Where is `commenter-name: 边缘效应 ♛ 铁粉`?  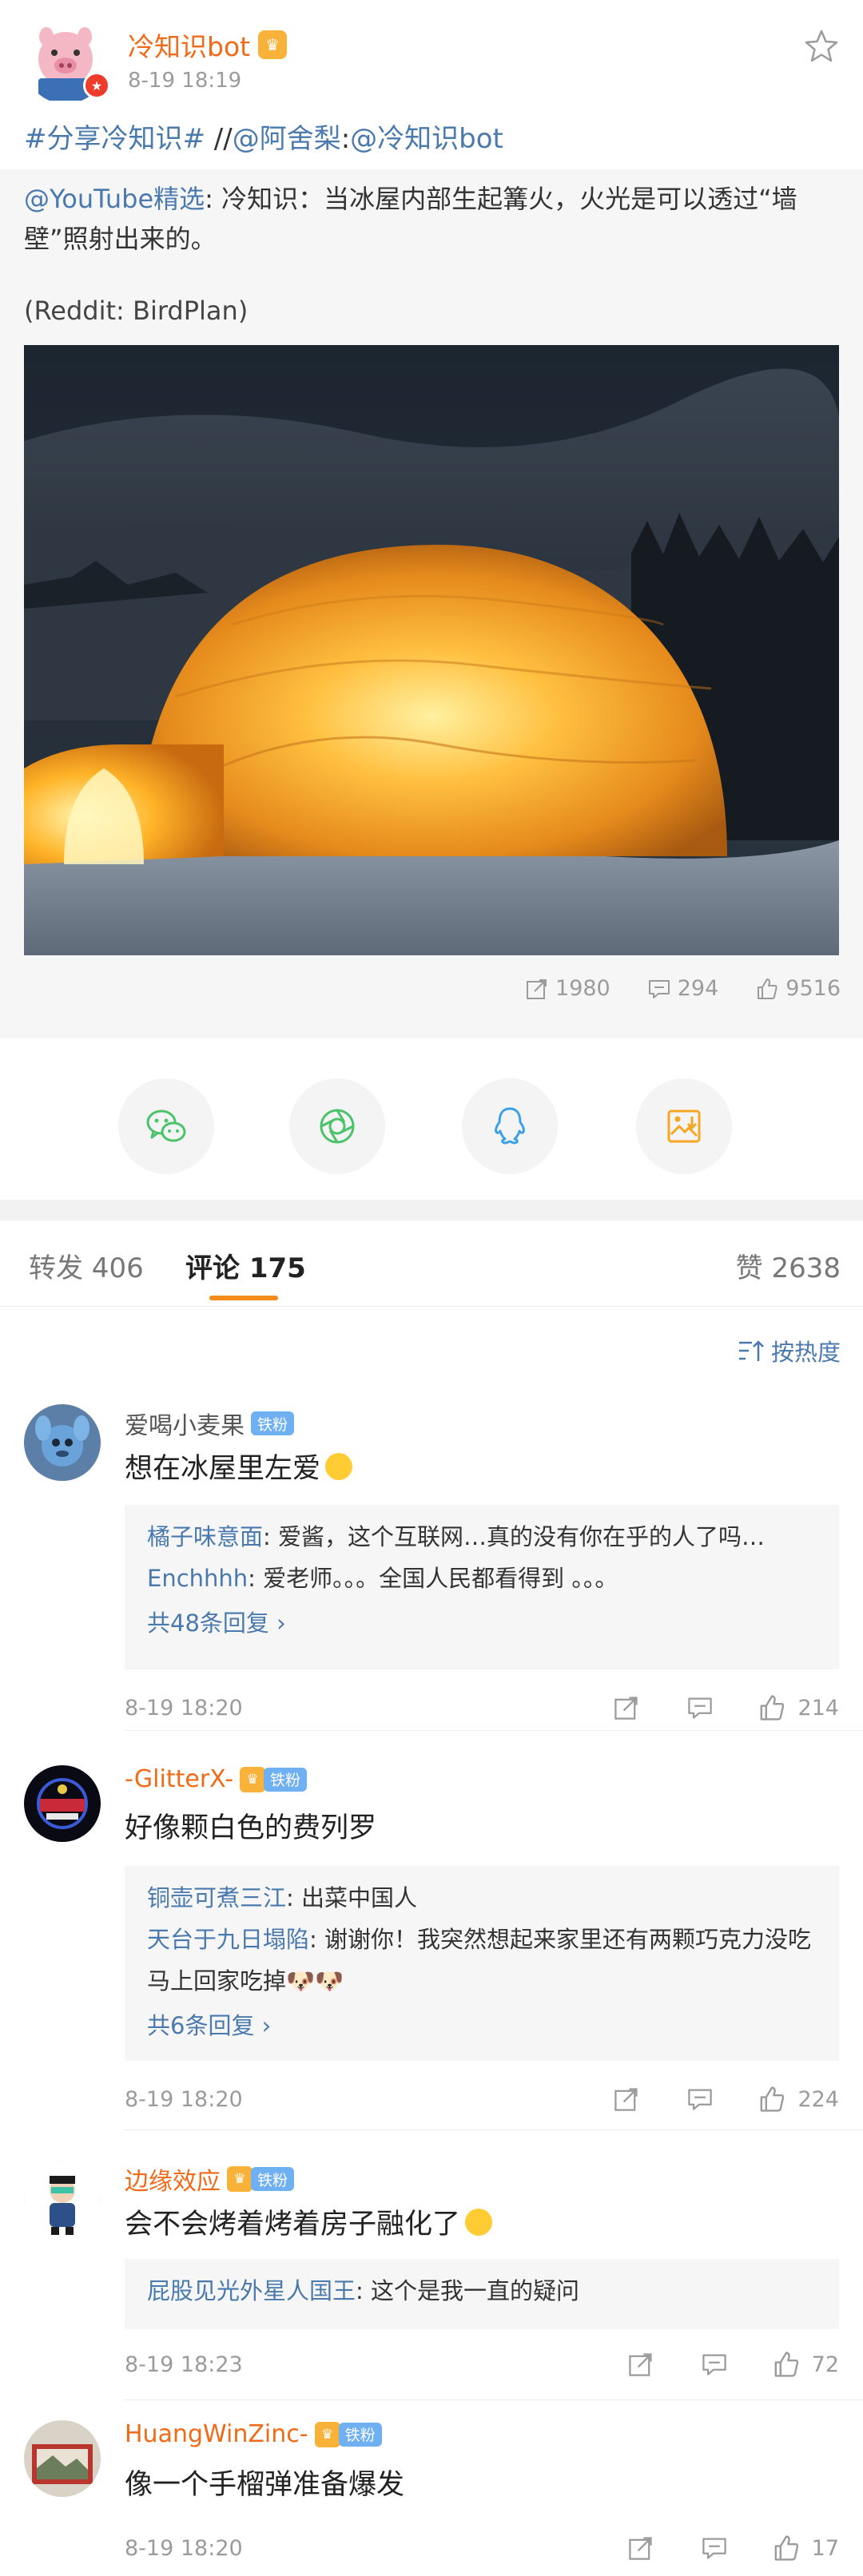 commenter-name: 边缘效应 ♛ 铁粉 is located at coordinates (210, 2179).